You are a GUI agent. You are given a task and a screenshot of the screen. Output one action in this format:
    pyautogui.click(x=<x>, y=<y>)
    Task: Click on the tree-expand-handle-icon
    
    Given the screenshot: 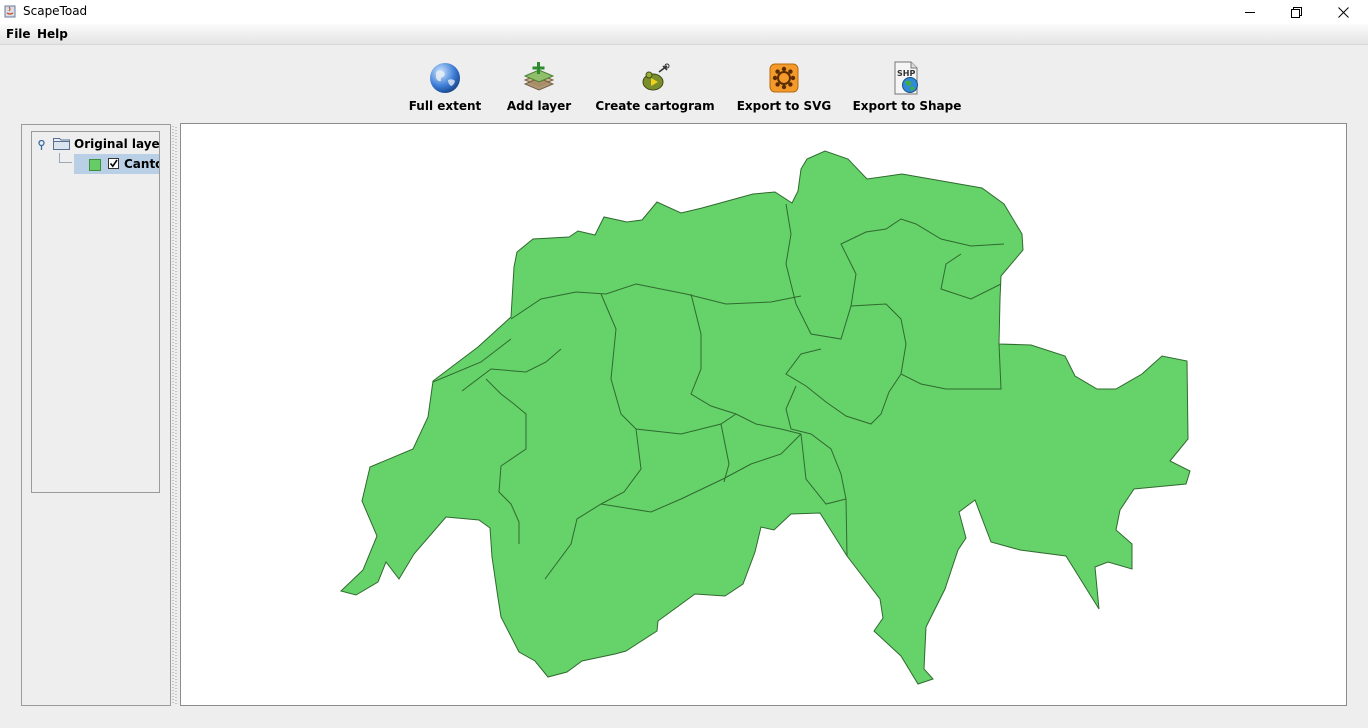 What is the action you would take?
    pyautogui.click(x=41, y=145)
    